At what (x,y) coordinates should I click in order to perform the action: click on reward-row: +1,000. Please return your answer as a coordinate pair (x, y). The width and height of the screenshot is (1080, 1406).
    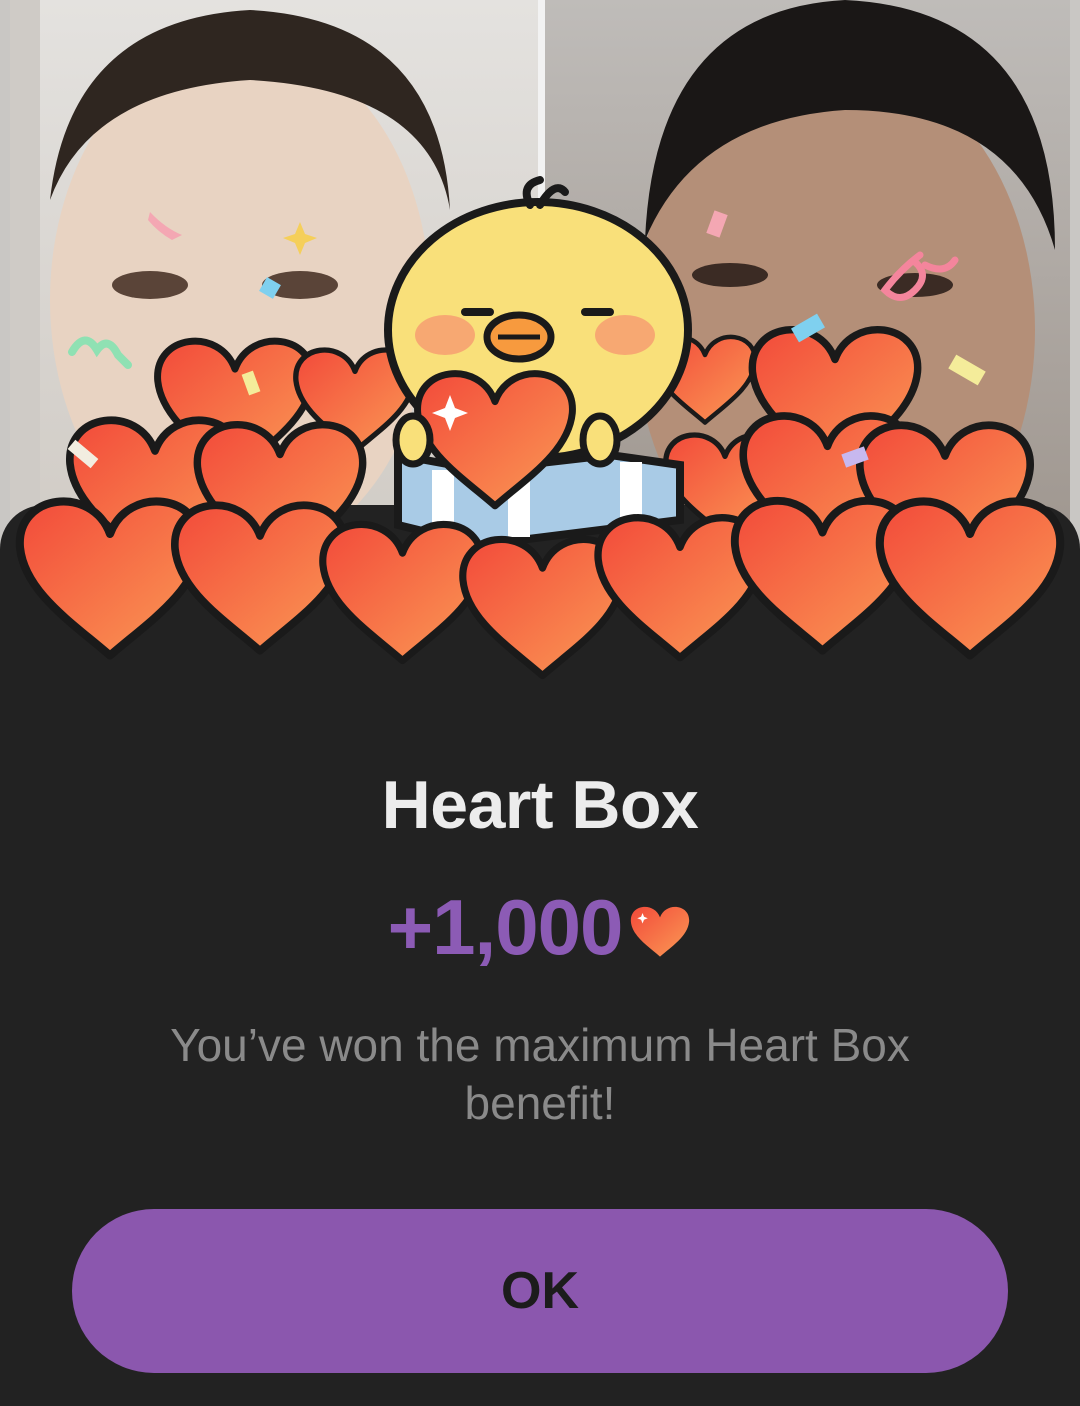
    Looking at the image, I should click on (540, 927).